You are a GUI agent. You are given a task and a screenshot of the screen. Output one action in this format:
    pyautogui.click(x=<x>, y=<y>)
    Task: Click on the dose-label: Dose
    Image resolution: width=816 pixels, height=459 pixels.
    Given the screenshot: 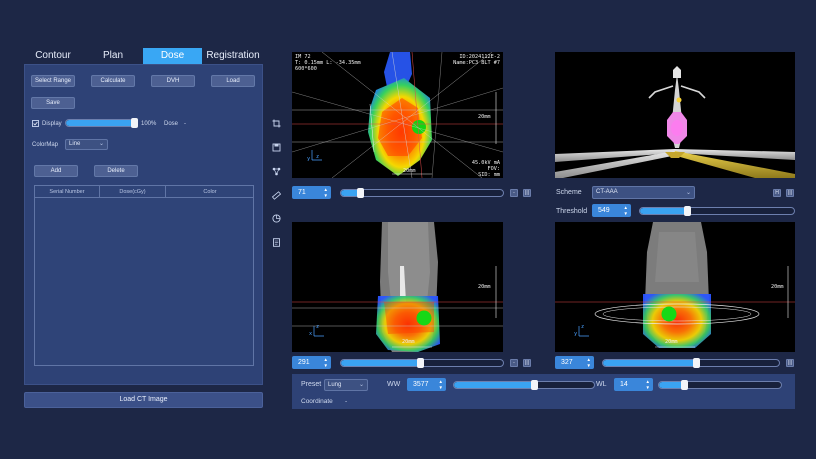 What is the action you would take?
    pyautogui.click(x=171, y=124)
    